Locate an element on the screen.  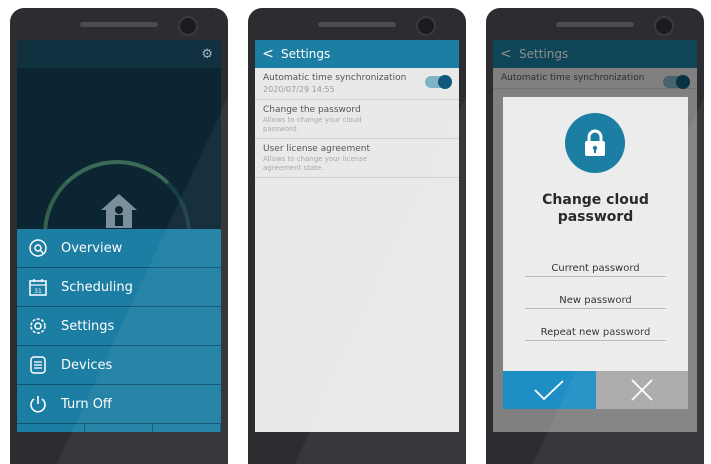
confirm-button is located at coordinates (549, 390).